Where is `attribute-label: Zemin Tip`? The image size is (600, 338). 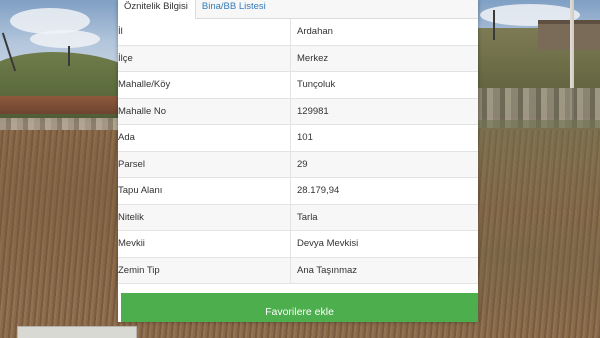 attribute-label: Zemin Tip is located at coordinates (204, 270).